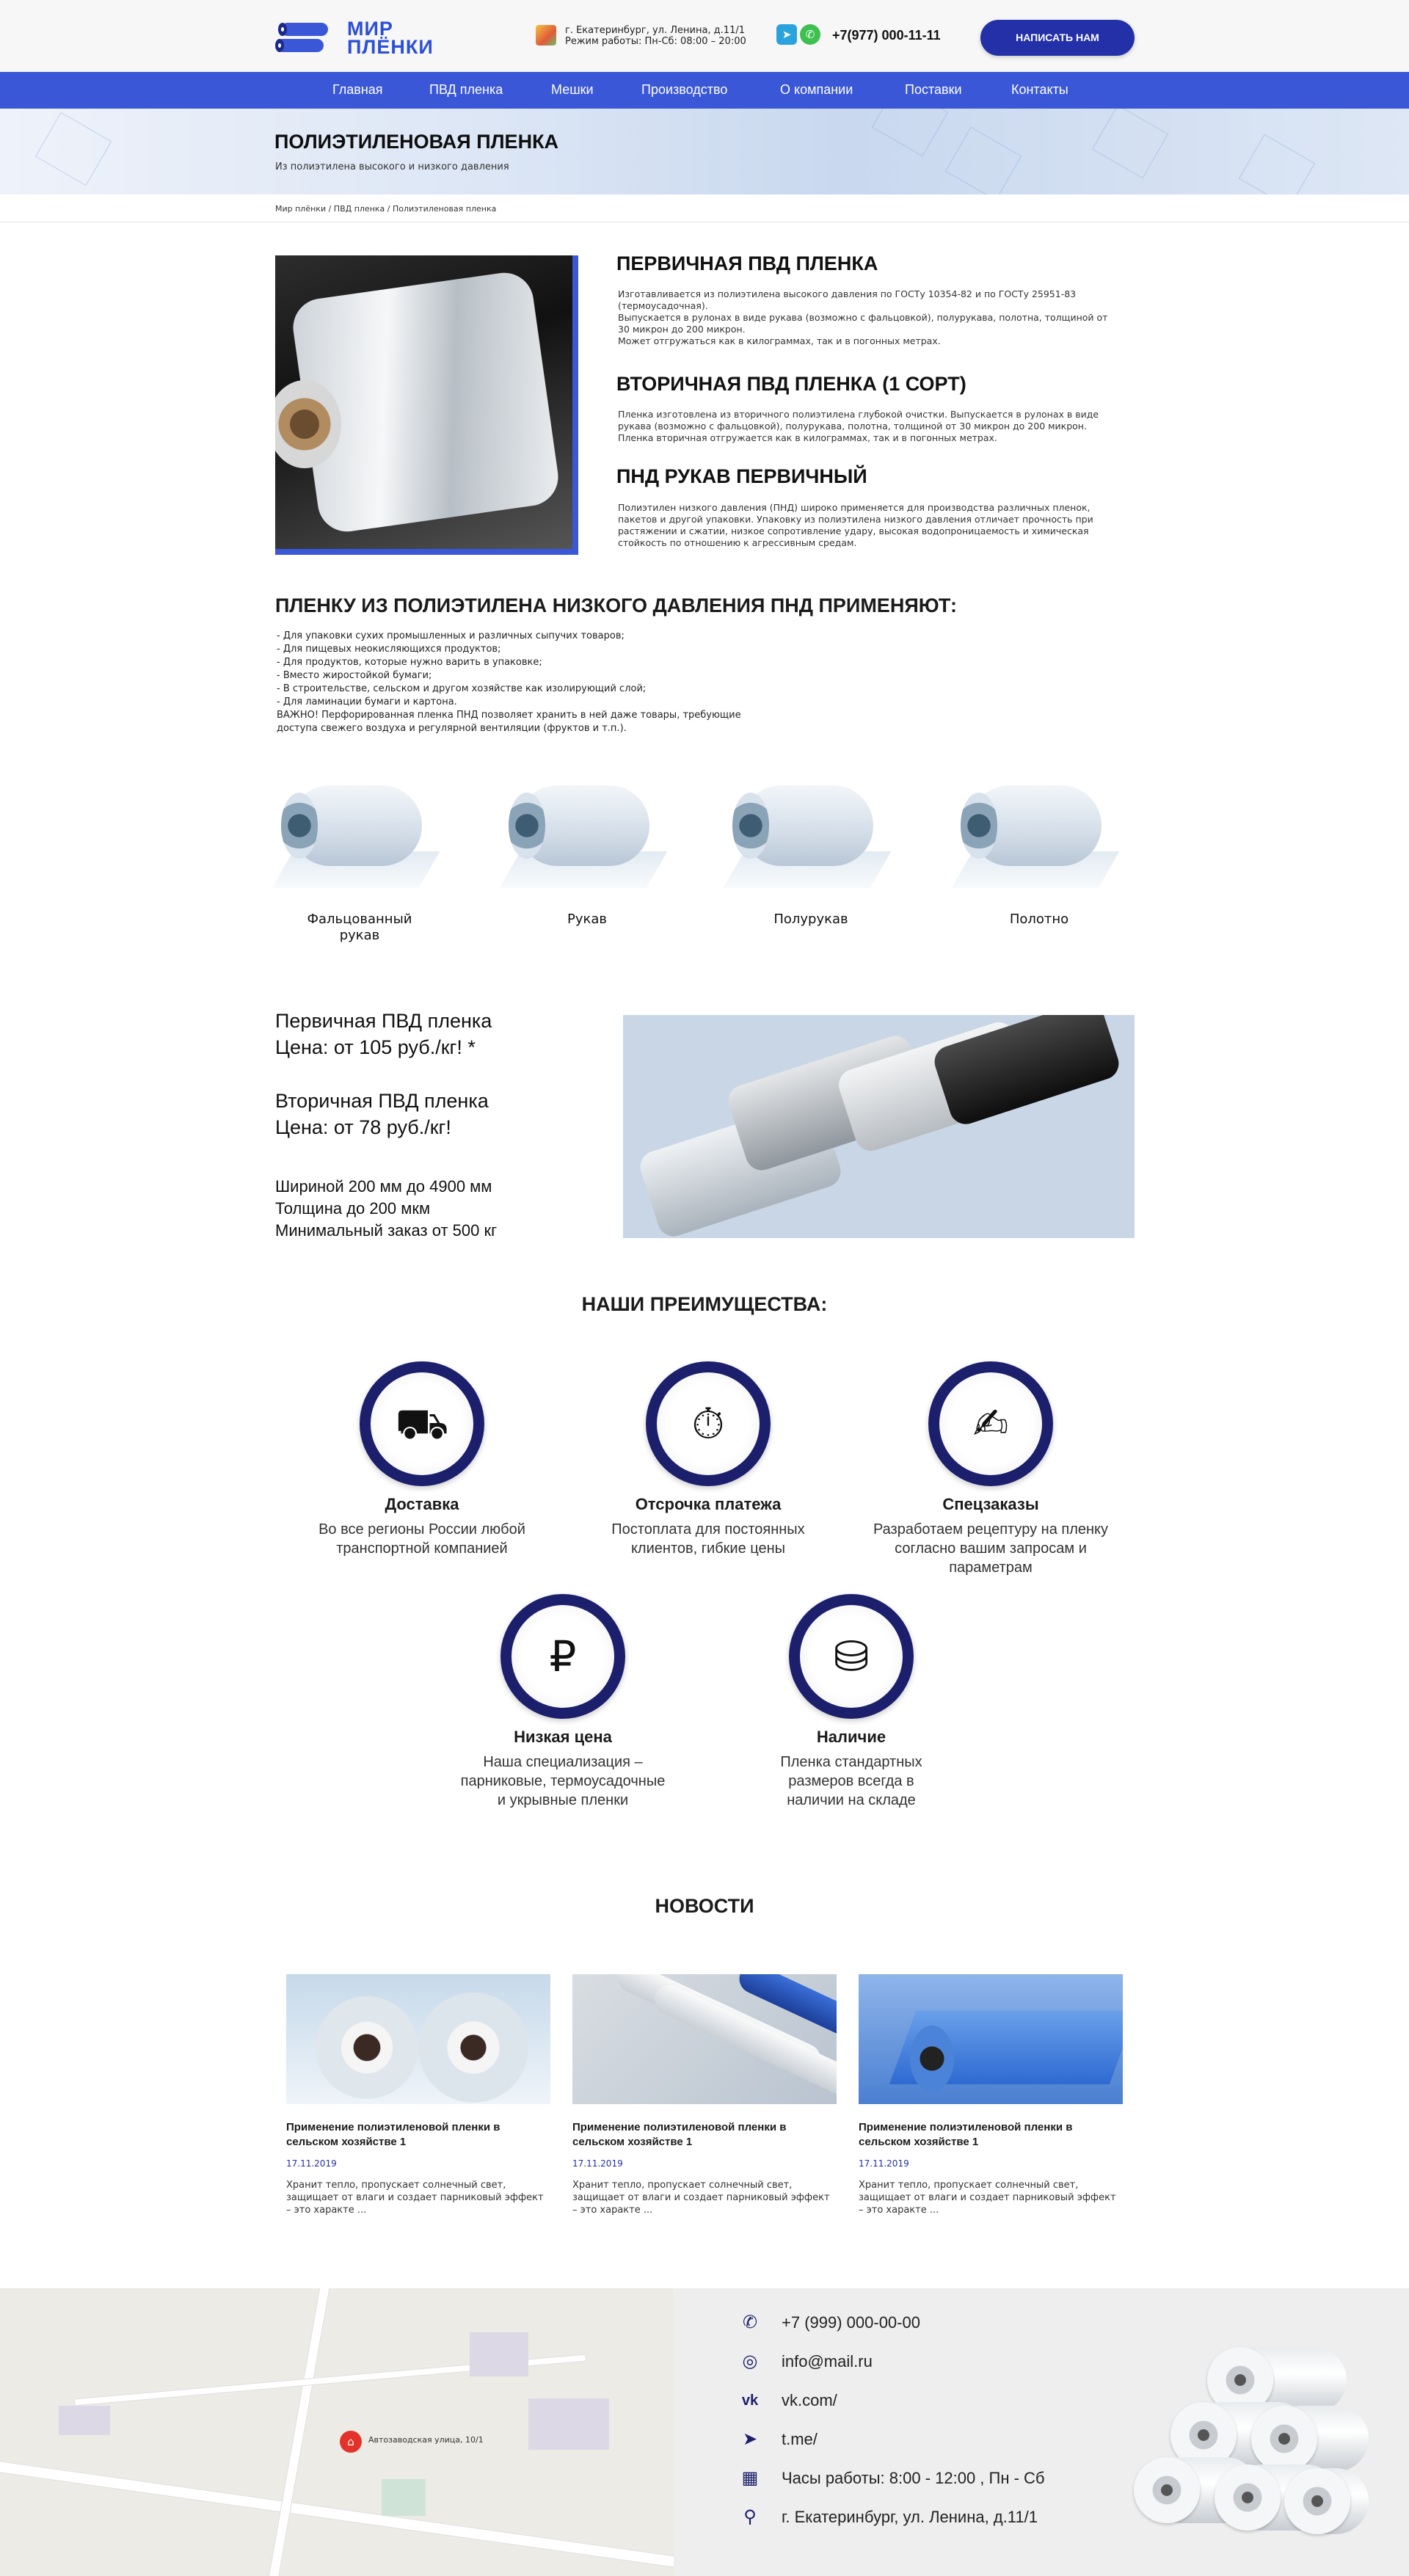  I want to click on product-image, so click(427, 405).